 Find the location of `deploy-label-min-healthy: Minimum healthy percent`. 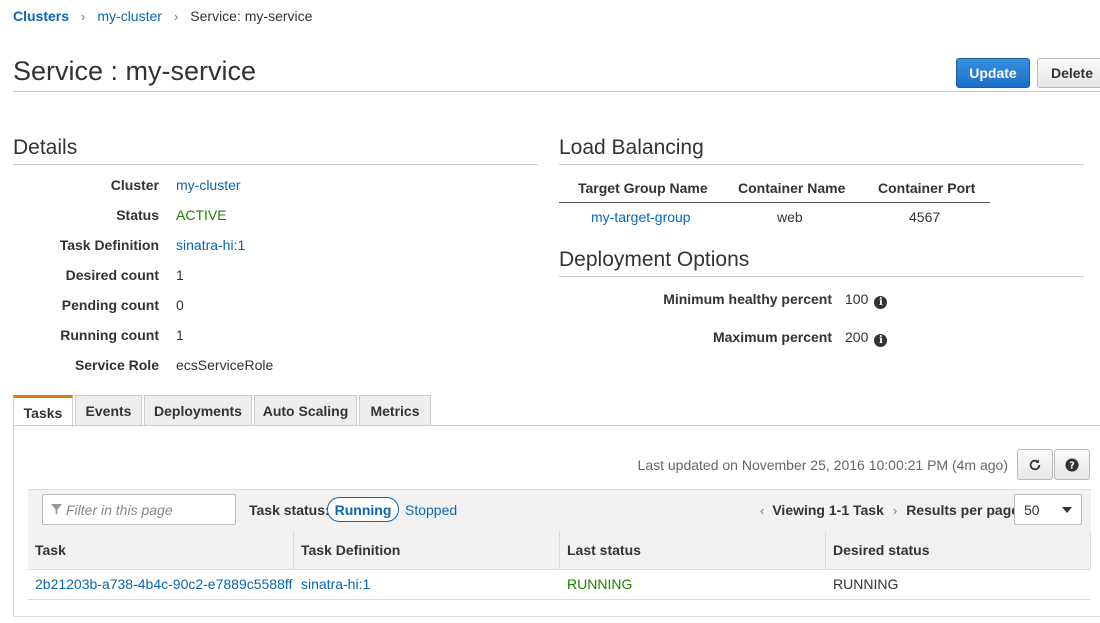

deploy-label-min-healthy: Minimum healthy percent is located at coordinates (747, 299).